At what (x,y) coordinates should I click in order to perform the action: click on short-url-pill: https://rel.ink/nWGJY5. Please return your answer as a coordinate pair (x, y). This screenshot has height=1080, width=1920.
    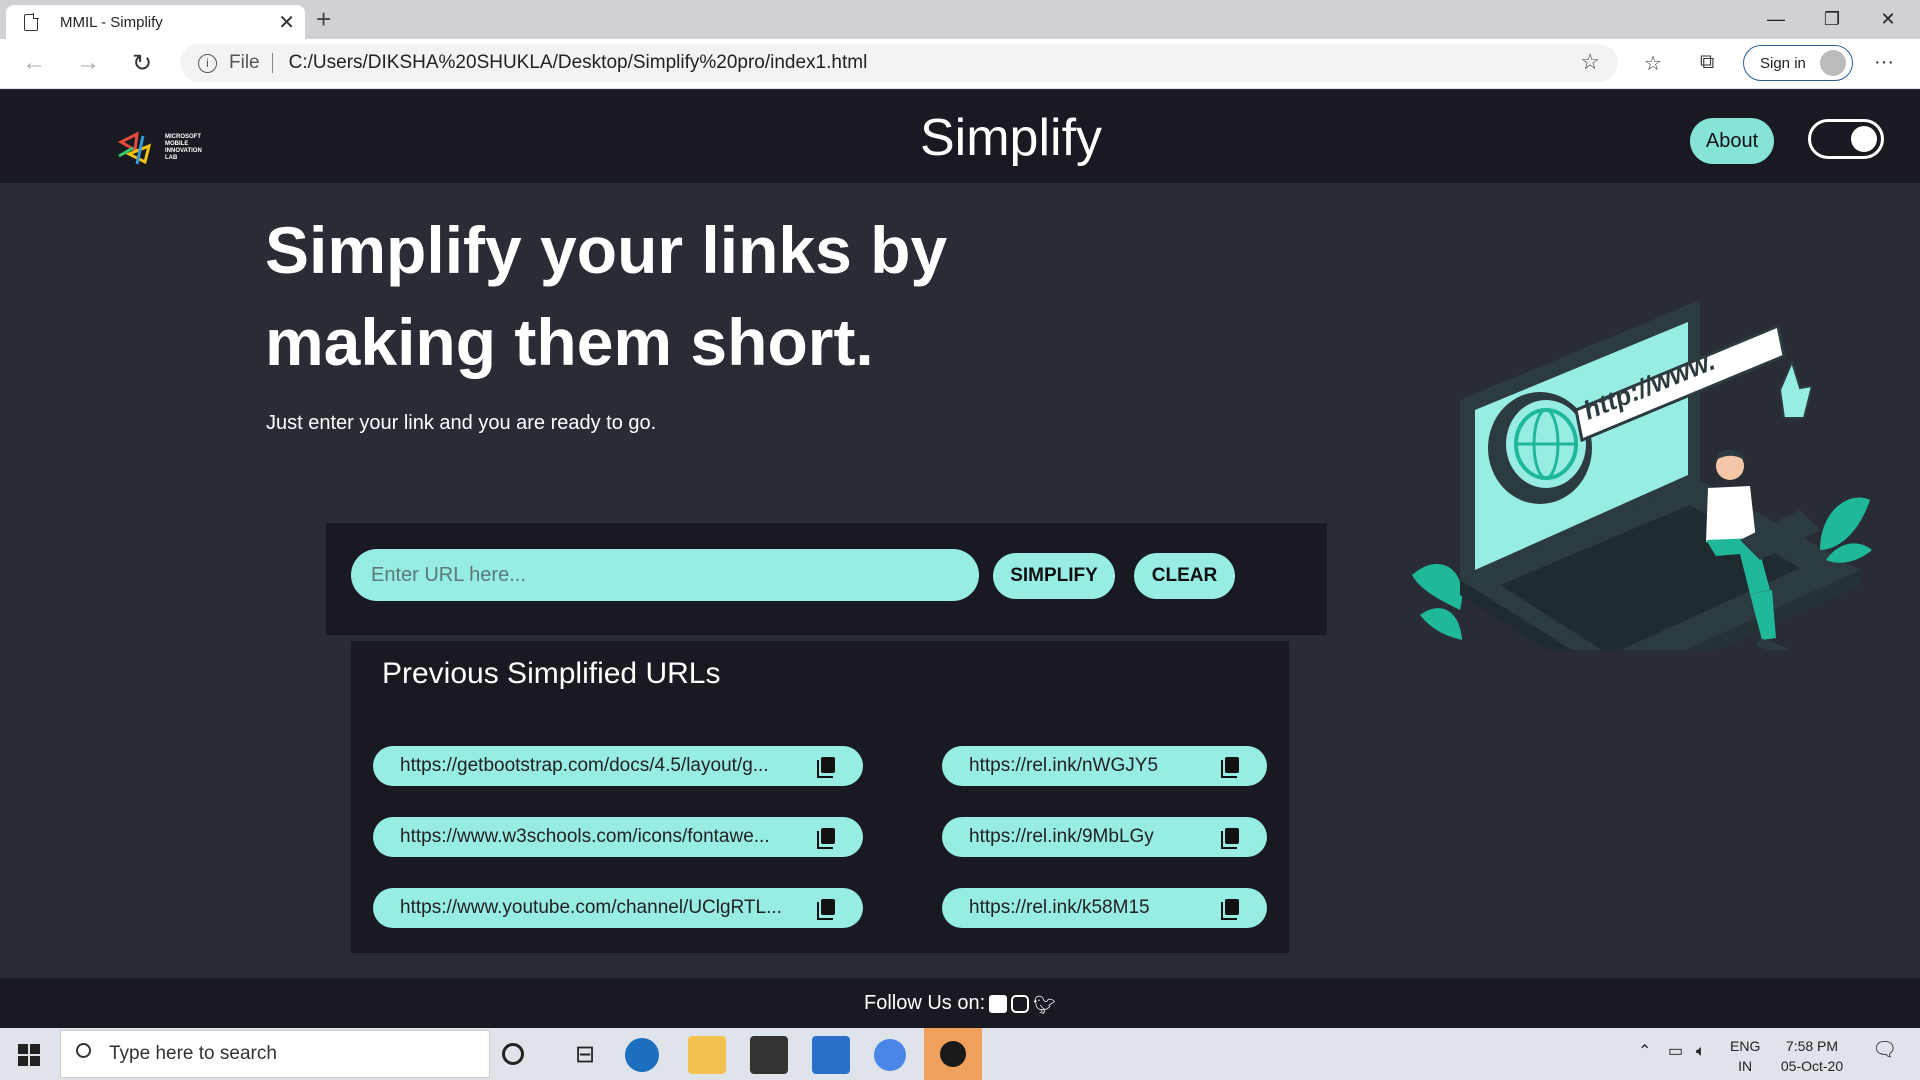
    Looking at the image, I should click on (1104, 766).